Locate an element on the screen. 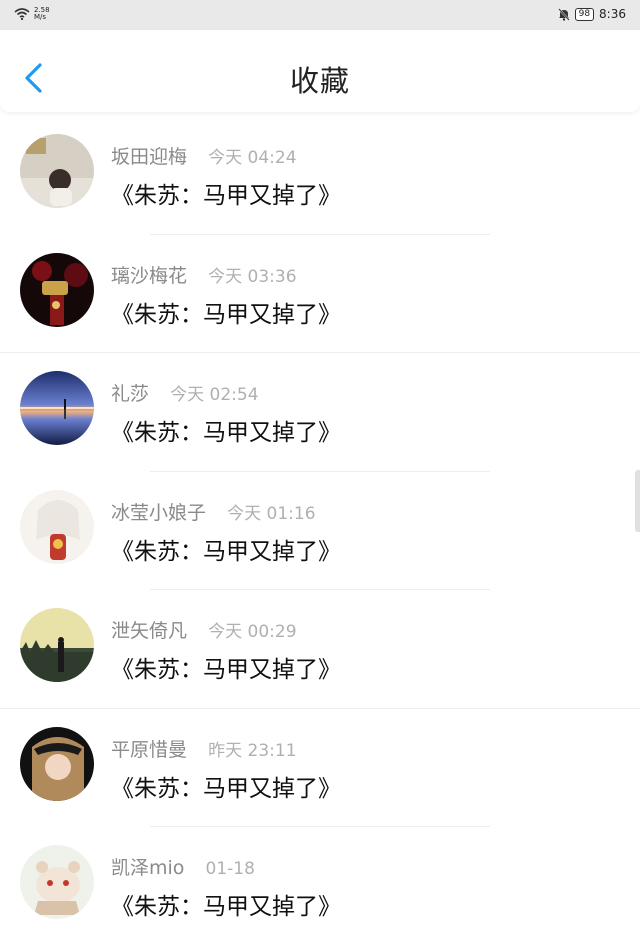  user-name: 璃沙梅花 is located at coordinates (149, 276).